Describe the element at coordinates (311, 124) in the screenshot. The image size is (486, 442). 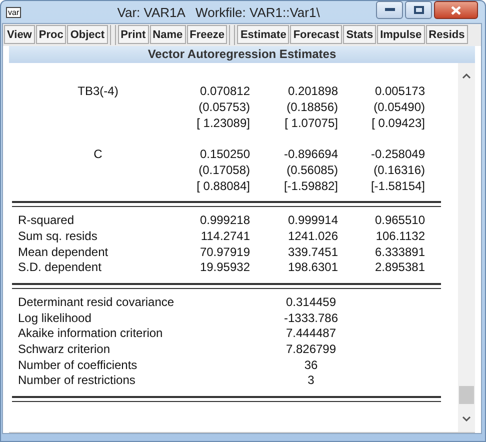
I see `table-cell-text: [ 1.07075]` at that location.